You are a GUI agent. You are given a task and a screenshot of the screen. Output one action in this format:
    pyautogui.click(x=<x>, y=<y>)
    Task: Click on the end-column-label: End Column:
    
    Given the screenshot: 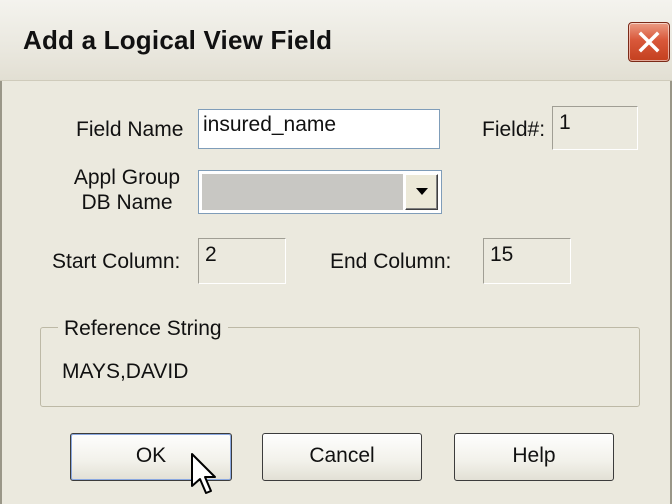 What is the action you would take?
    pyautogui.click(x=391, y=261)
    